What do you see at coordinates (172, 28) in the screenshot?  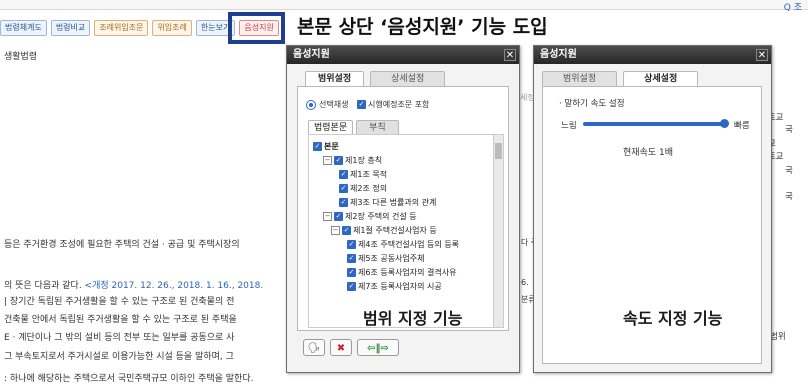 I see `toolbar-button-delegated-ordinance: 위임조례` at bounding box center [172, 28].